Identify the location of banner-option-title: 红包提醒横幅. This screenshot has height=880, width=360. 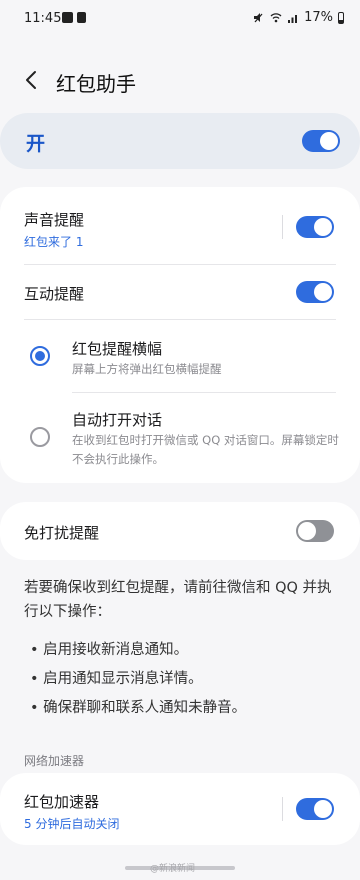
(117, 349).